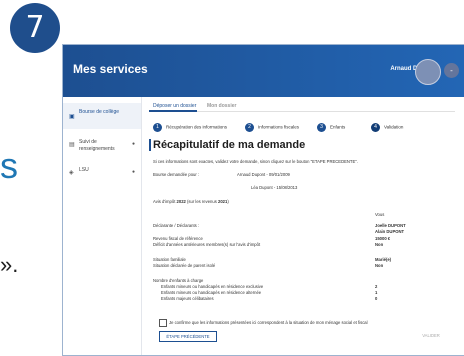 The width and height of the screenshot is (464, 356). I want to click on document-icon: ▤, so click(72, 145).